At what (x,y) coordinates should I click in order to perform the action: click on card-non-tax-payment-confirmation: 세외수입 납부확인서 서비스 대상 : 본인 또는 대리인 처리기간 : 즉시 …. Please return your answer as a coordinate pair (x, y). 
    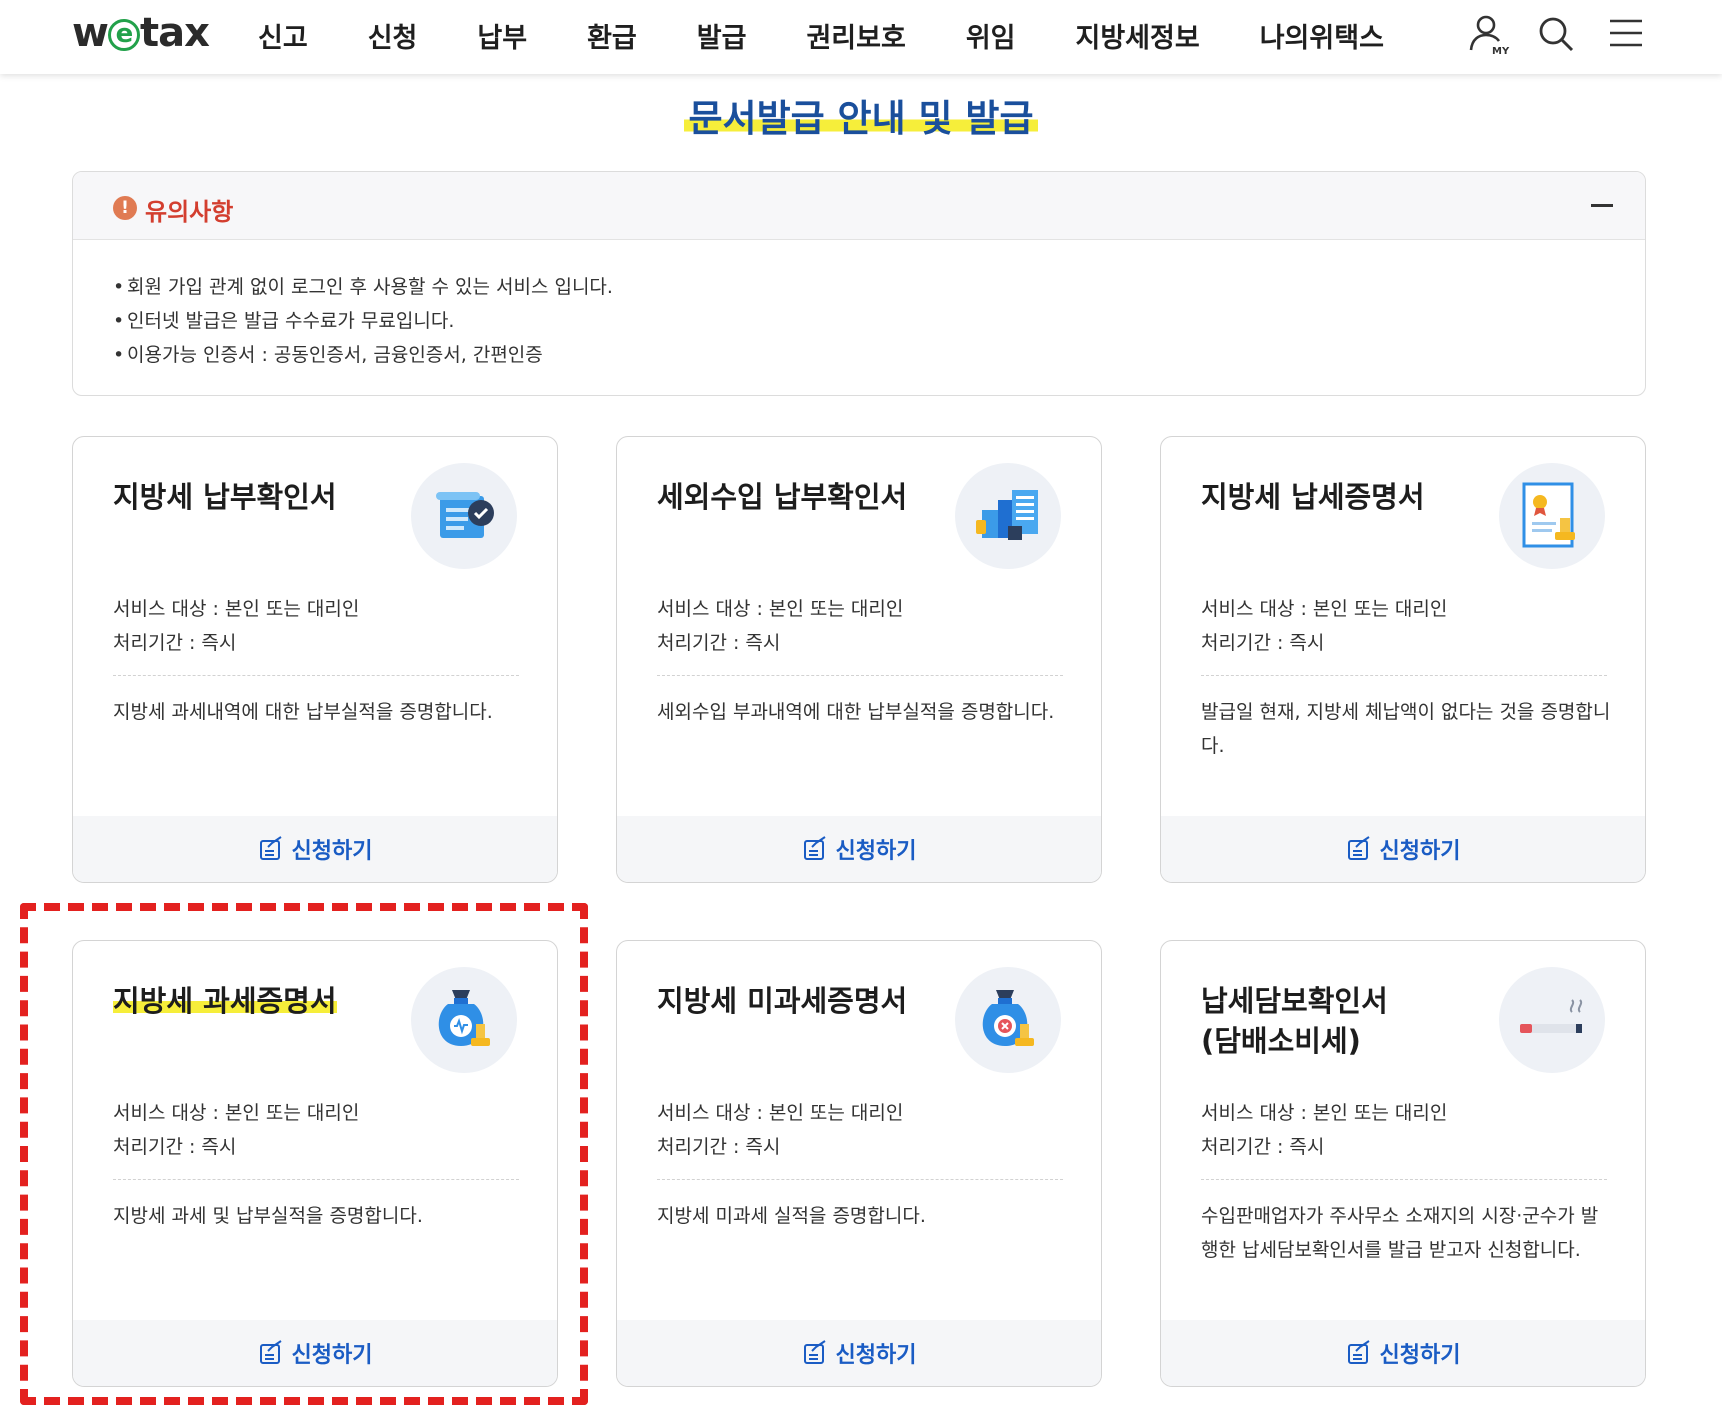
    Looking at the image, I should click on (859, 659).